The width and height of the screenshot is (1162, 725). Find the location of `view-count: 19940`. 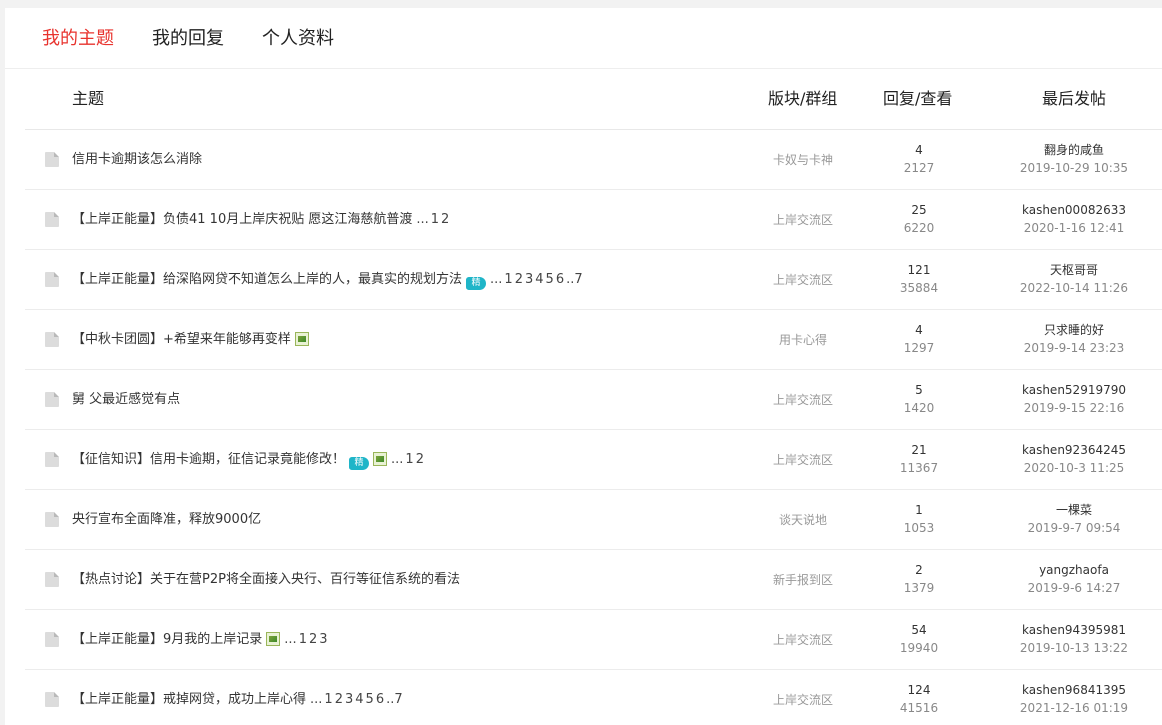

view-count: 19940 is located at coordinates (919, 648).